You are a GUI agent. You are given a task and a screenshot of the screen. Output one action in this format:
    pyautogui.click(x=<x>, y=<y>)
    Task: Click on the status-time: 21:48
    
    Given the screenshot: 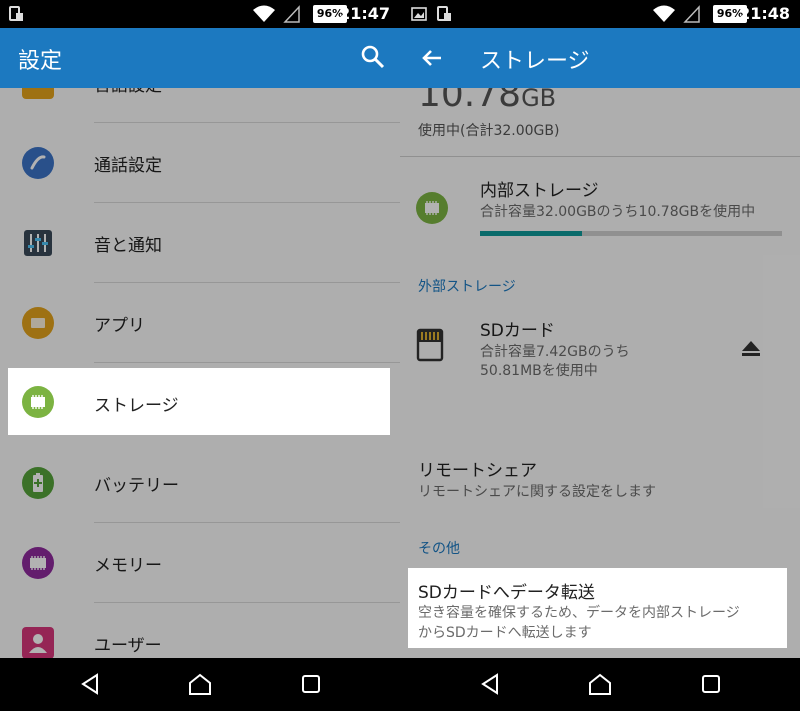 What is the action you would take?
    pyautogui.click(x=764, y=13)
    